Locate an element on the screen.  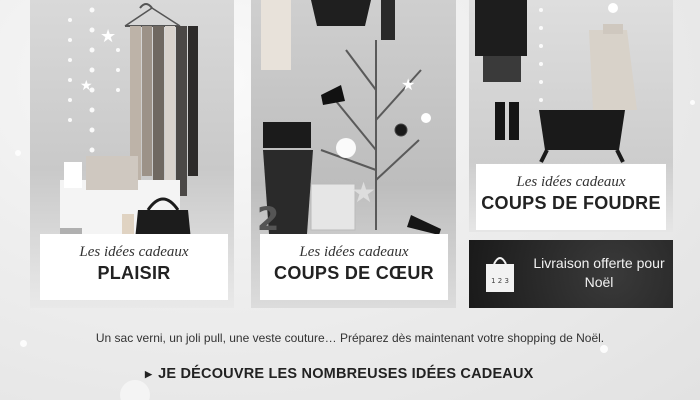
gift-label-coups-de-foudre: Les idées cadeaux COUPS DE FOUDRE is located at coordinates (571, 197).